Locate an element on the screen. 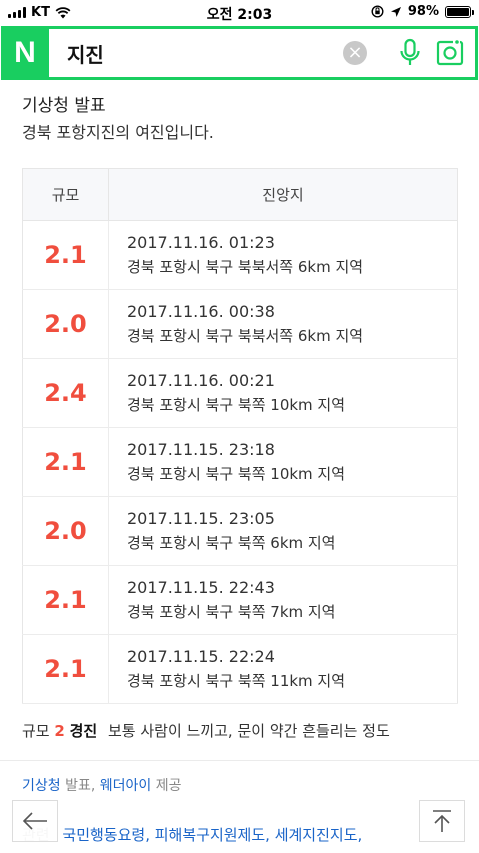 Image resolution: width=479 pixels, height=853 pixels. scroll-top-button is located at coordinates (442, 821).